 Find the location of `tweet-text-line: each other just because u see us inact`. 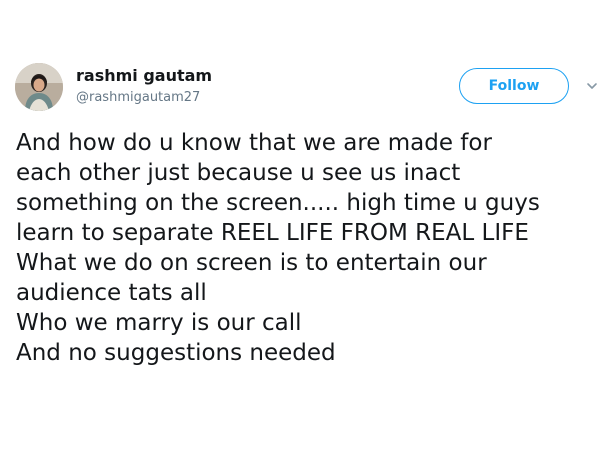

tweet-text-line: each other just because u see us inact is located at coordinates (238, 173).